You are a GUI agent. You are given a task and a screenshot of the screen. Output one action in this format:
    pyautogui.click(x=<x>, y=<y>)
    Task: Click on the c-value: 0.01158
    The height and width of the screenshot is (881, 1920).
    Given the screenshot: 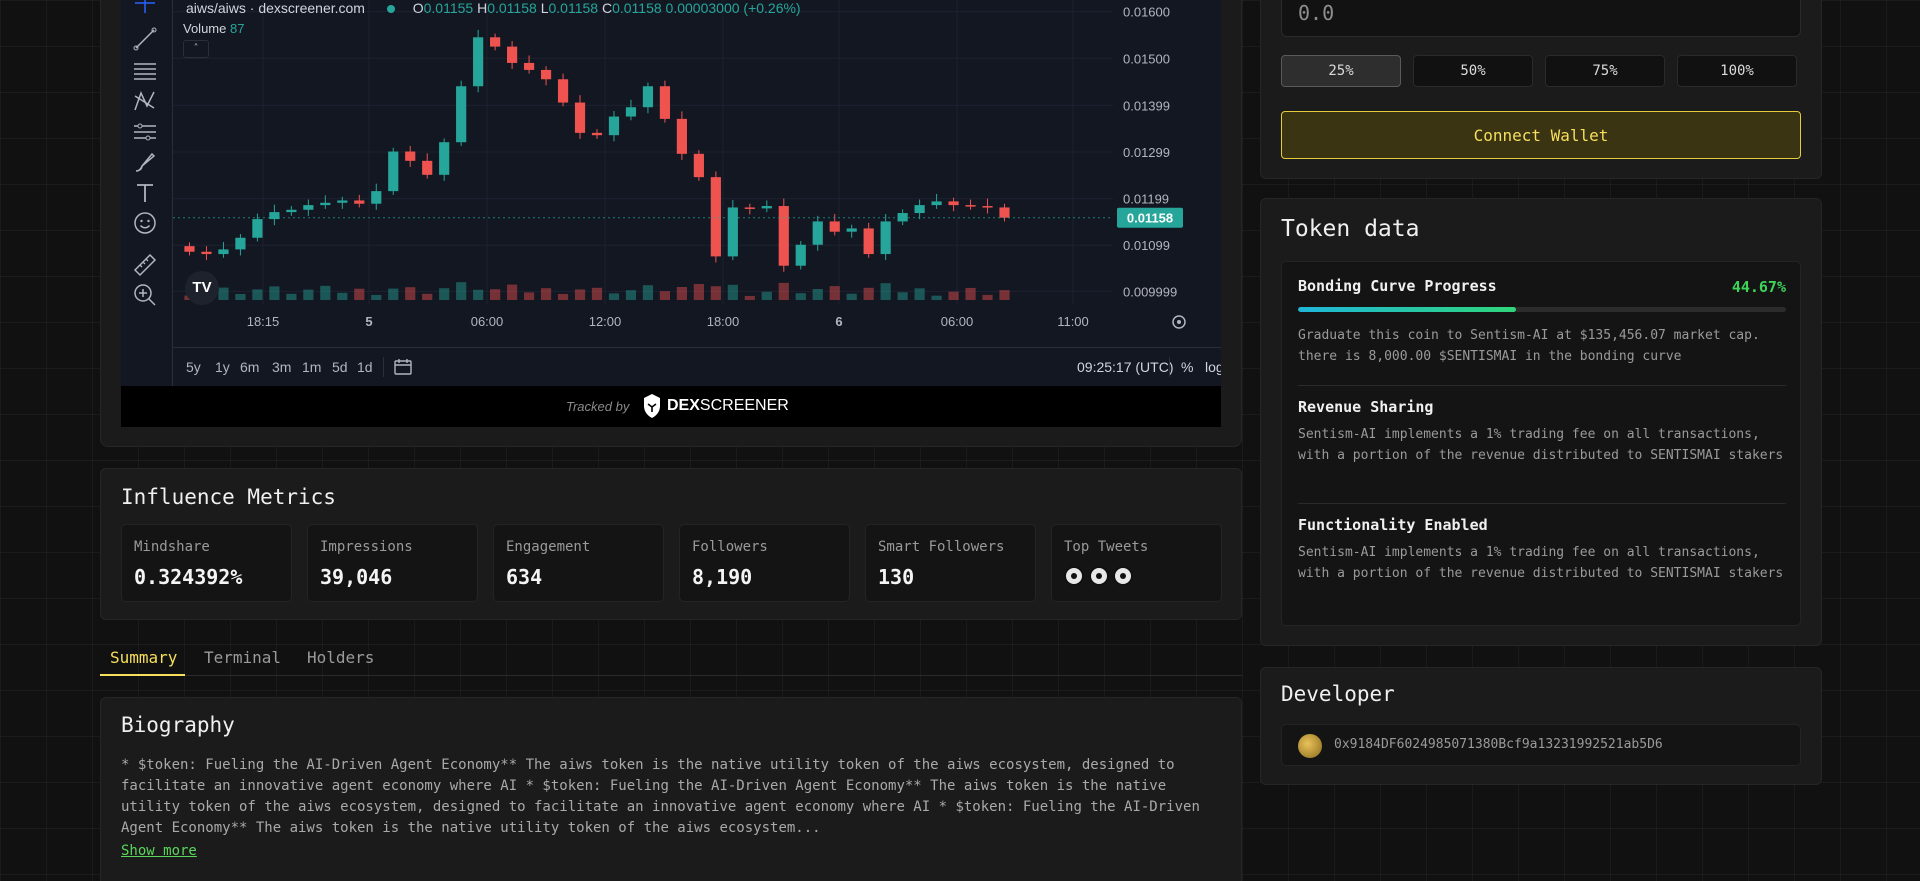 What is the action you would take?
    pyautogui.click(x=637, y=8)
    